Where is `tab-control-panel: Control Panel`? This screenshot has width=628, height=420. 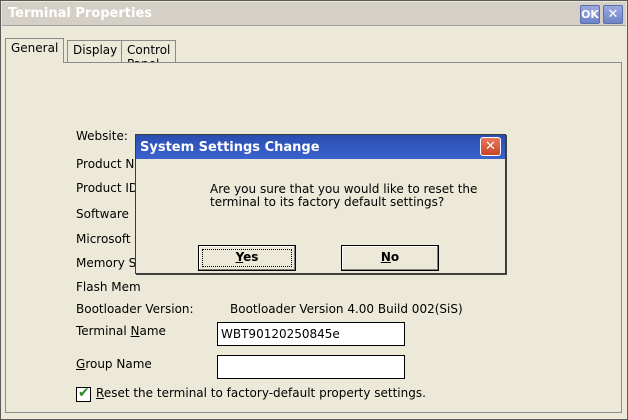
tab-control-panel: Control Panel is located at coordinates (149, 55).